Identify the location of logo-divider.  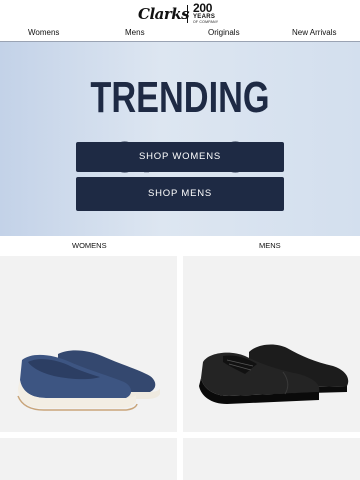
(187, 14).